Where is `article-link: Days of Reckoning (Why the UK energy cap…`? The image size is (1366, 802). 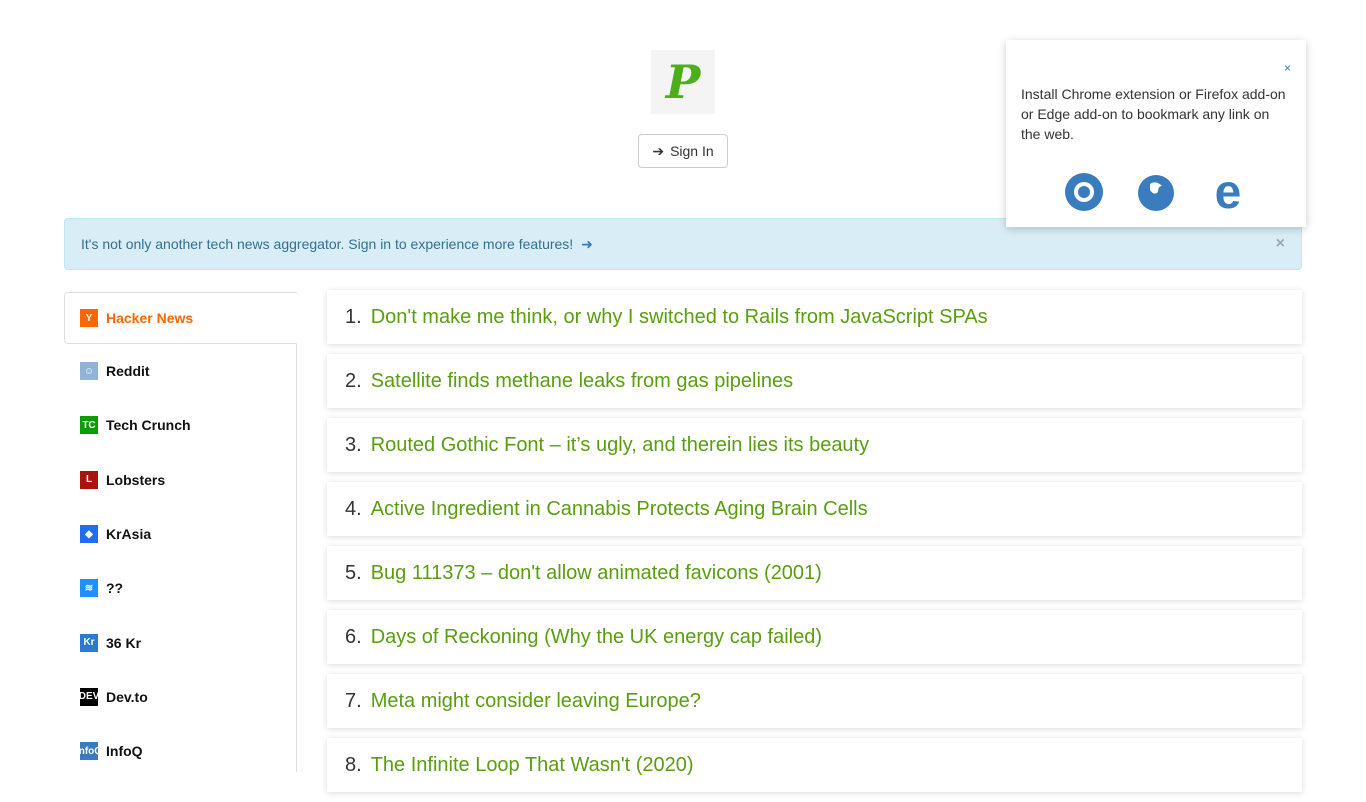
article-link: Days of Reckoning (Why the UK energy cap… is located at coordinates (596, 637).